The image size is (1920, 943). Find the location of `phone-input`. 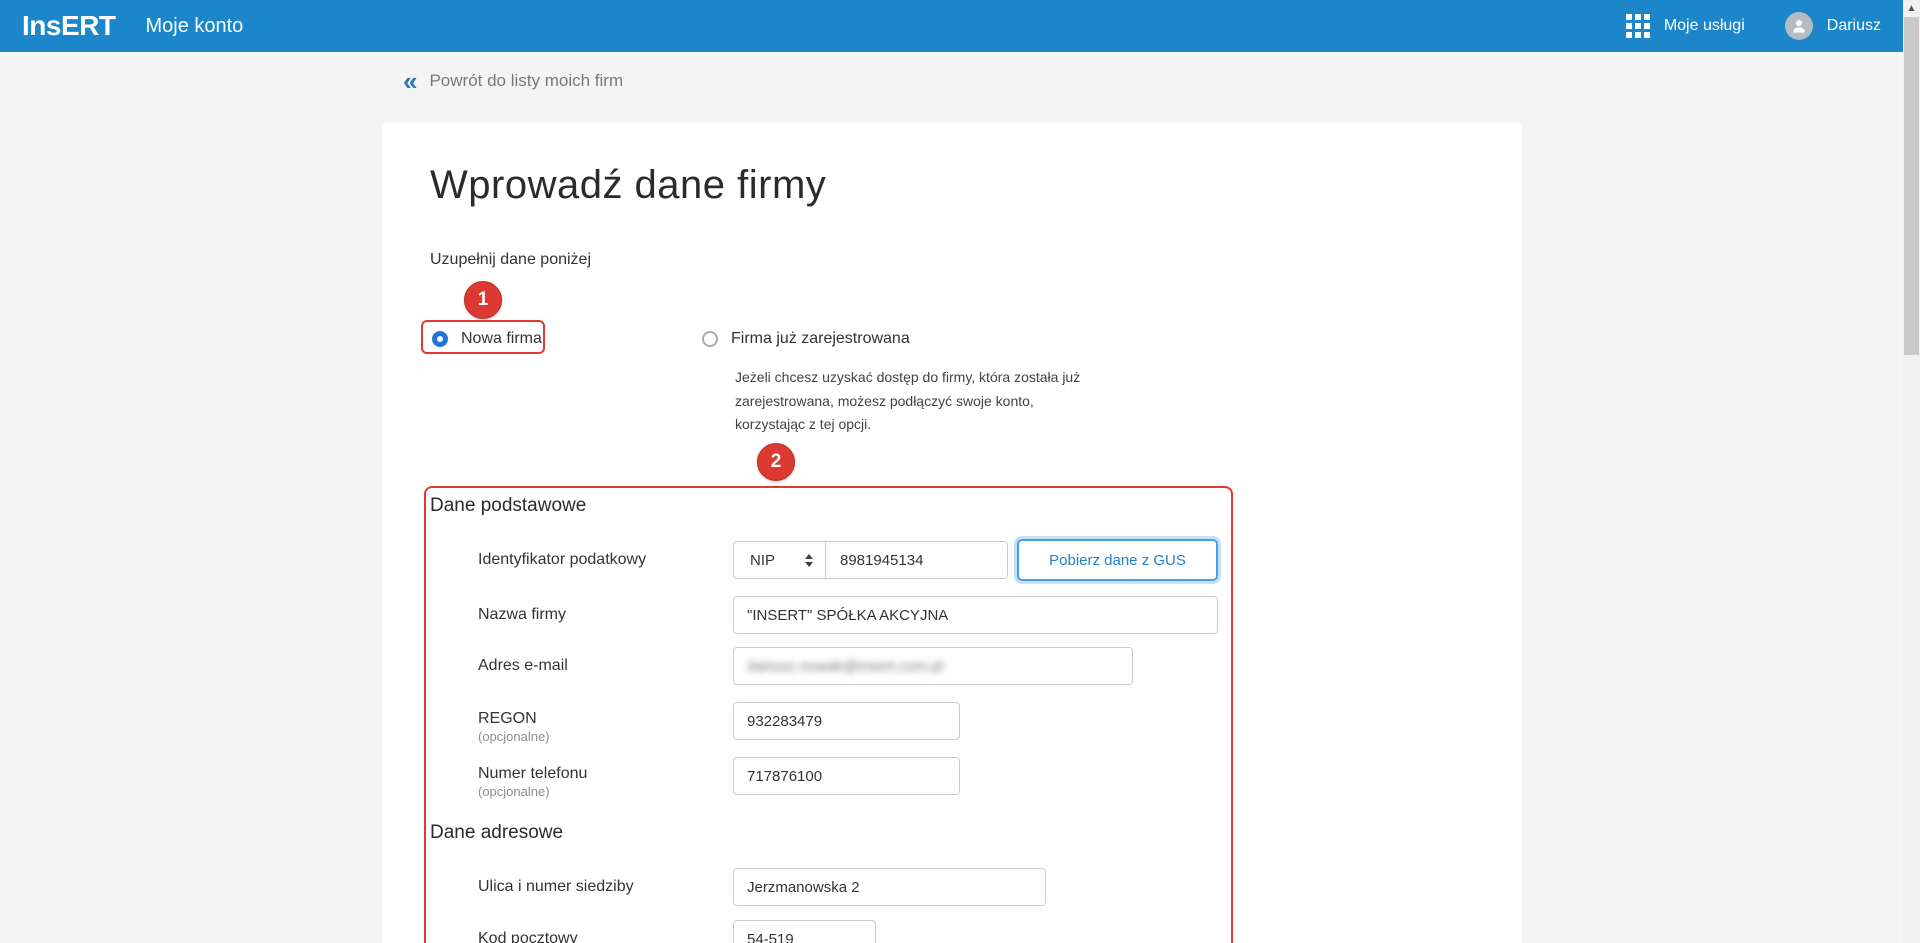

phone-input is located at coordinates (846, 776).